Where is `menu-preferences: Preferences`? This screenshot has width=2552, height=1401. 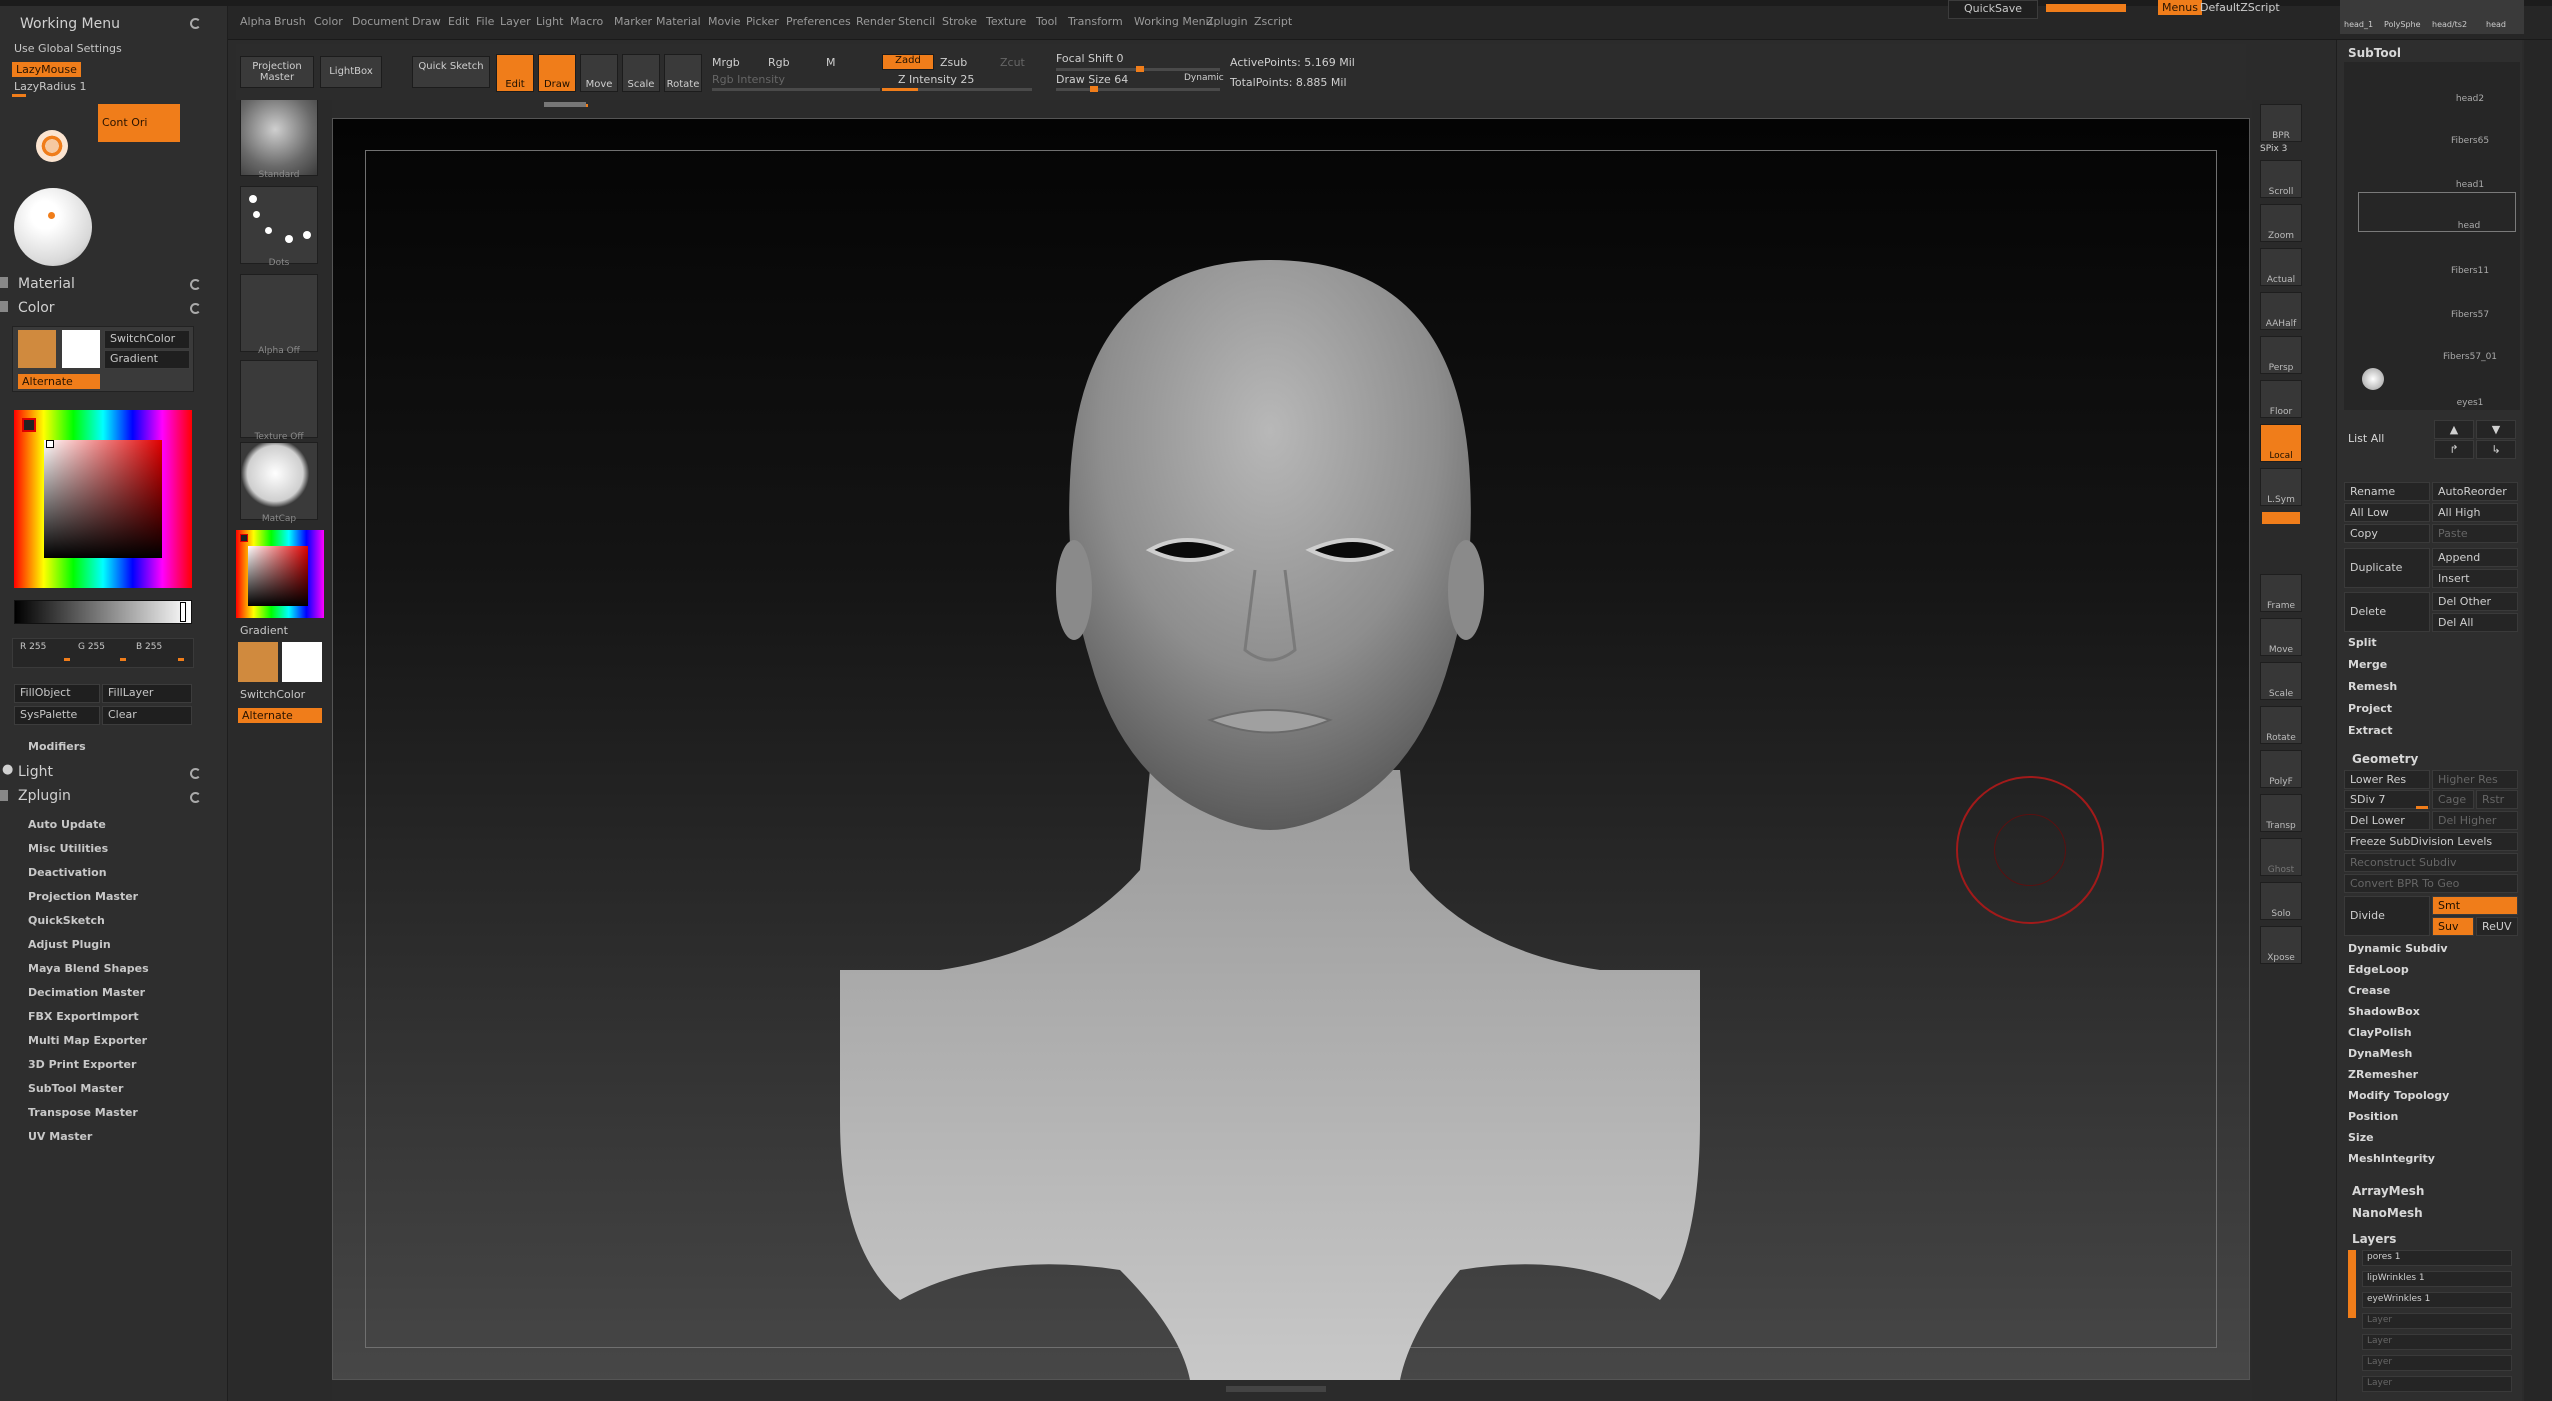
menu-preferences: Preferences is located at coordinates (818, 21).